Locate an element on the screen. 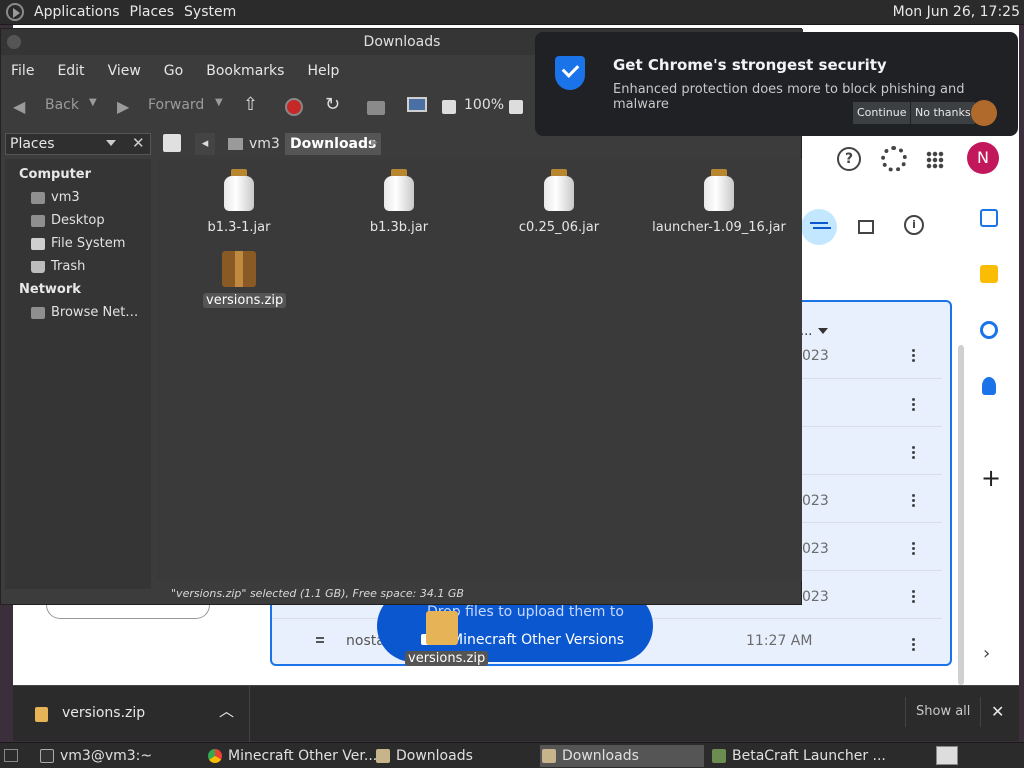 This screenshot has height=768, width=1024. menu-go: Go is located at coordinates (173, 71).